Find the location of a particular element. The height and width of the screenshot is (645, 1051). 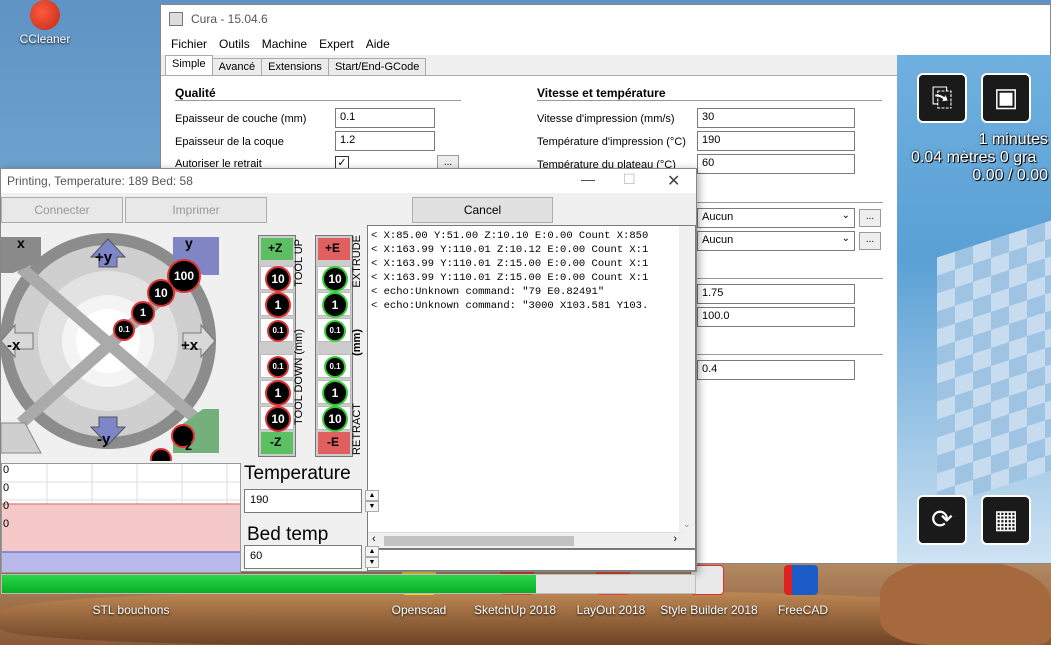

jog-step-1: 1 is located at coordinates (143, 313).